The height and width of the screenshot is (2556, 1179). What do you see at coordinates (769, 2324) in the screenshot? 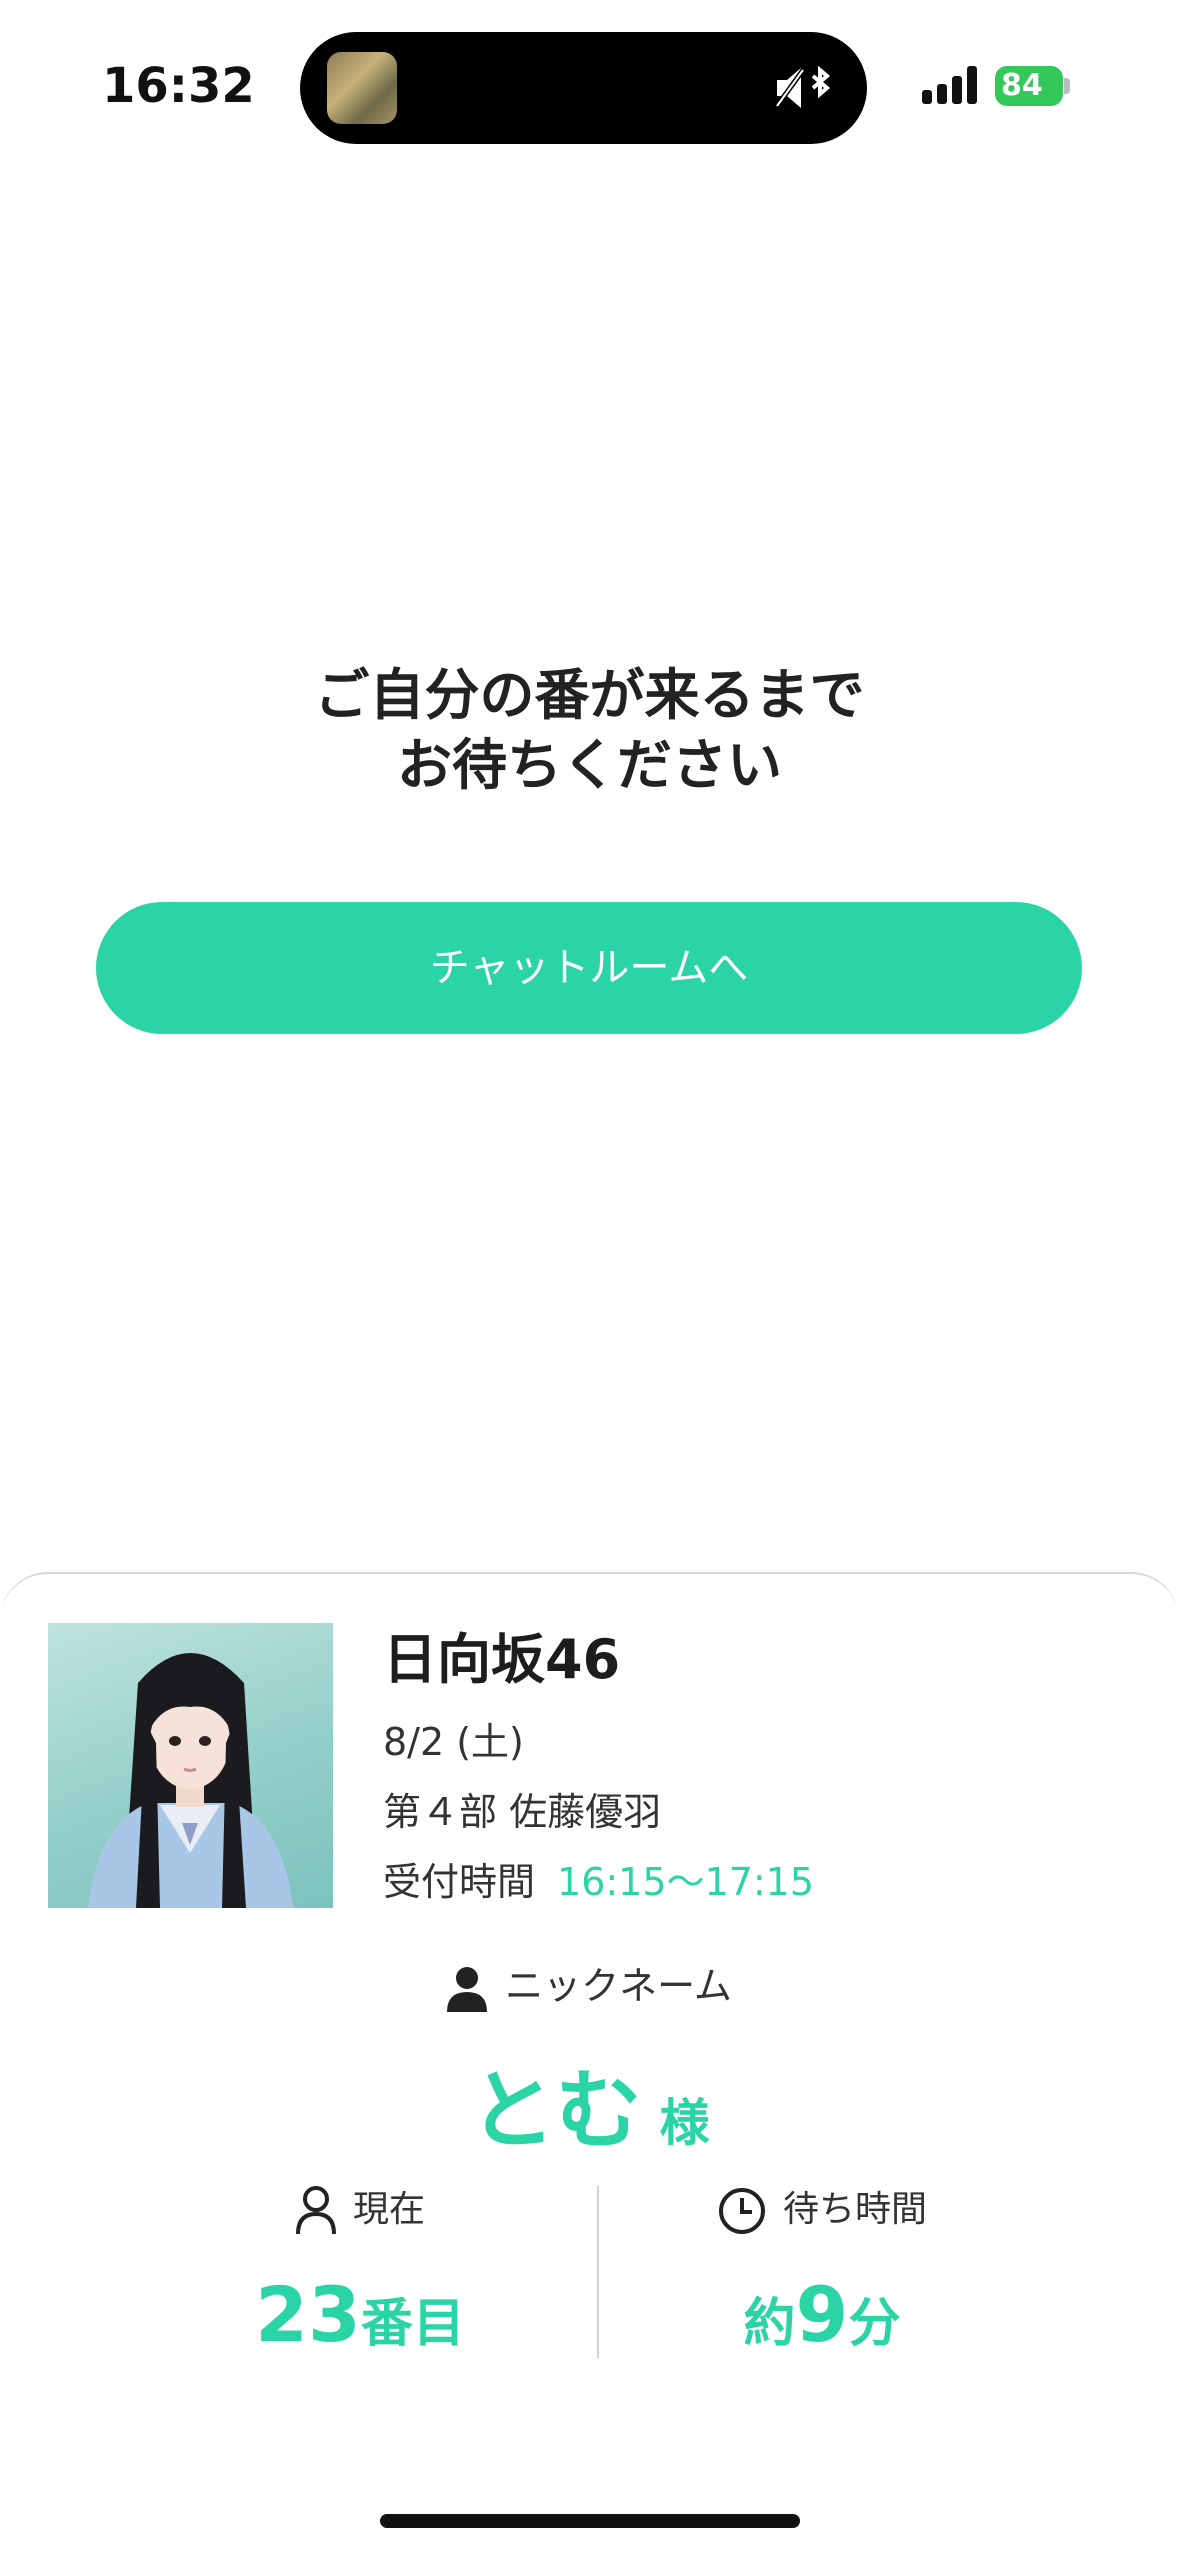
I see `wait-time-prefix: 約` at bounding box center [769, 2324].